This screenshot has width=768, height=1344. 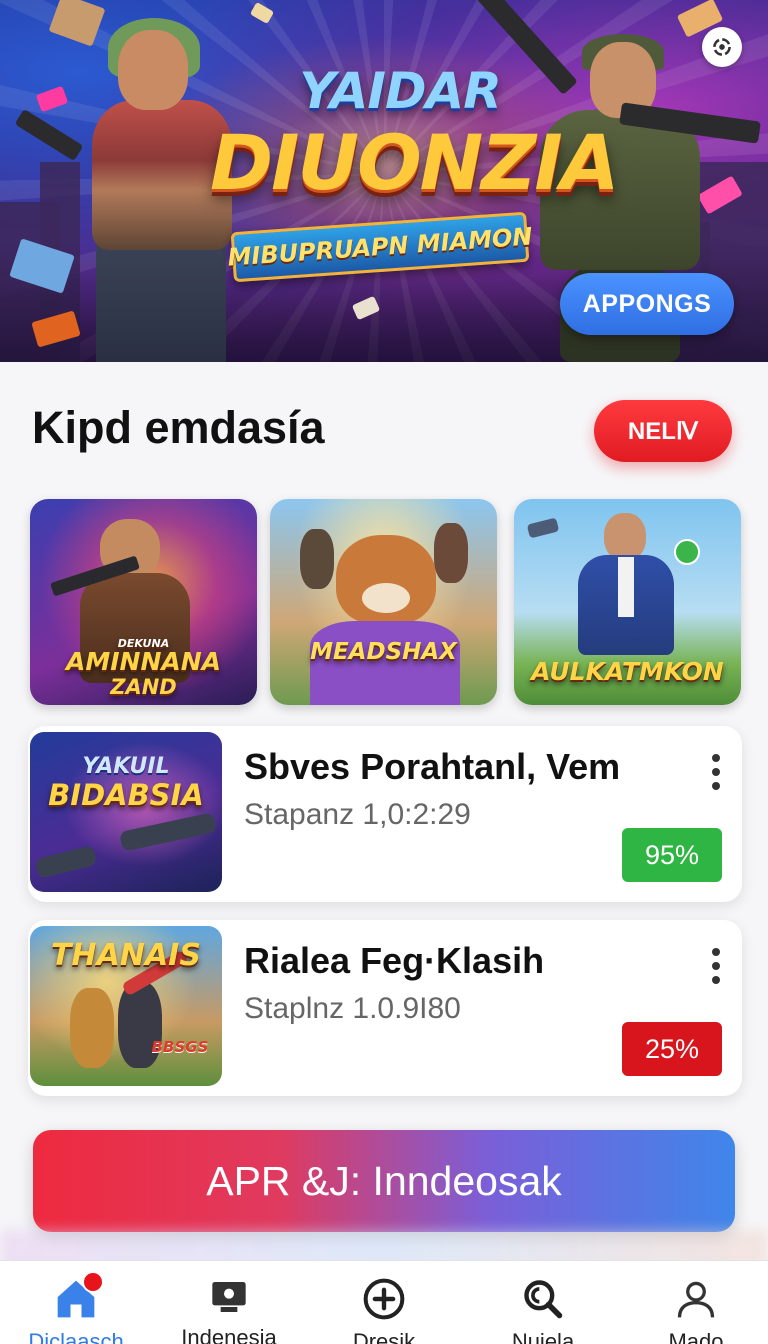 I want to click on tile-character-shirt, so click(x=626, y=587).